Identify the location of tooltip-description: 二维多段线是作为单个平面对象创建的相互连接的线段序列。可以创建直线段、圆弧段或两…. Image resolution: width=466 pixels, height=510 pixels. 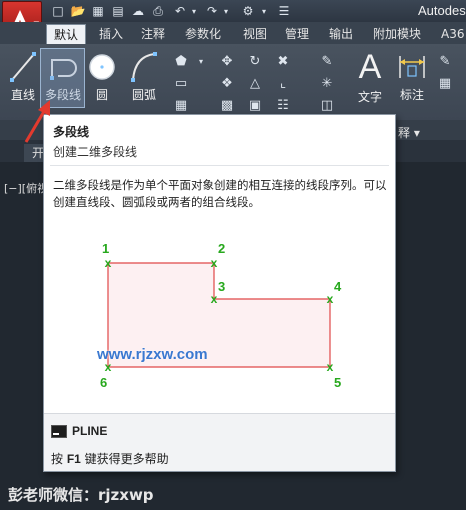
(220, 193).